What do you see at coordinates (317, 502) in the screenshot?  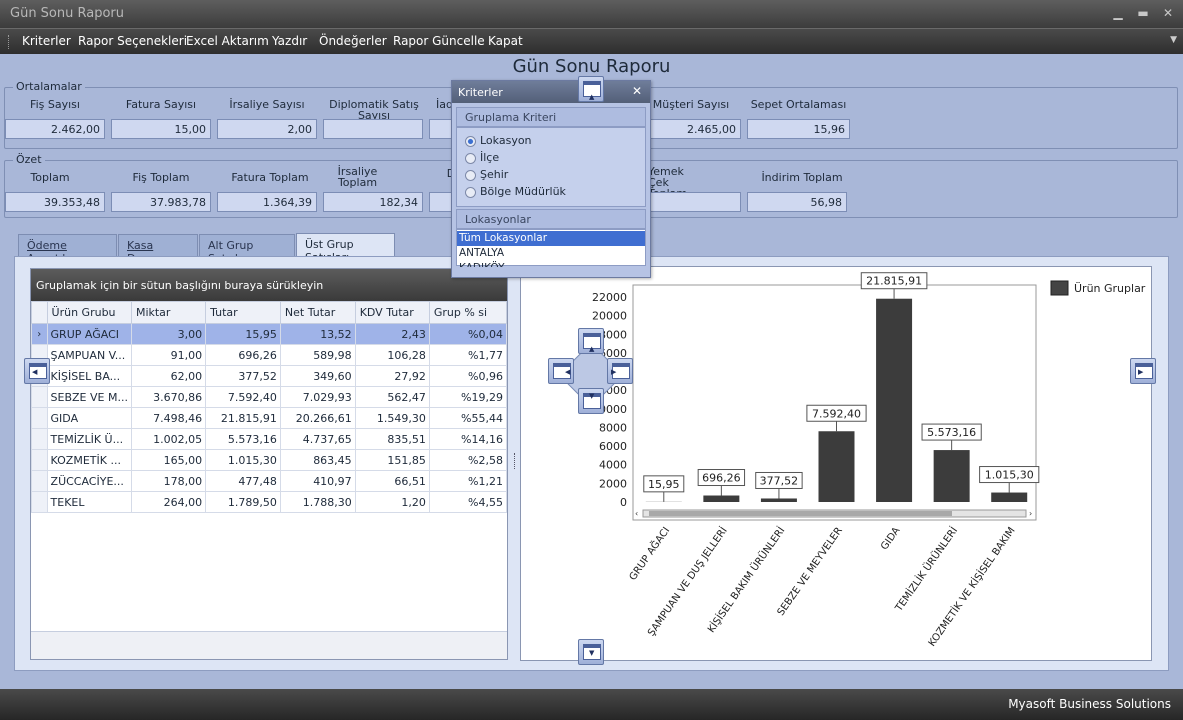 I see `table-cell: 1.788,30` at bounding box center [317, 502].